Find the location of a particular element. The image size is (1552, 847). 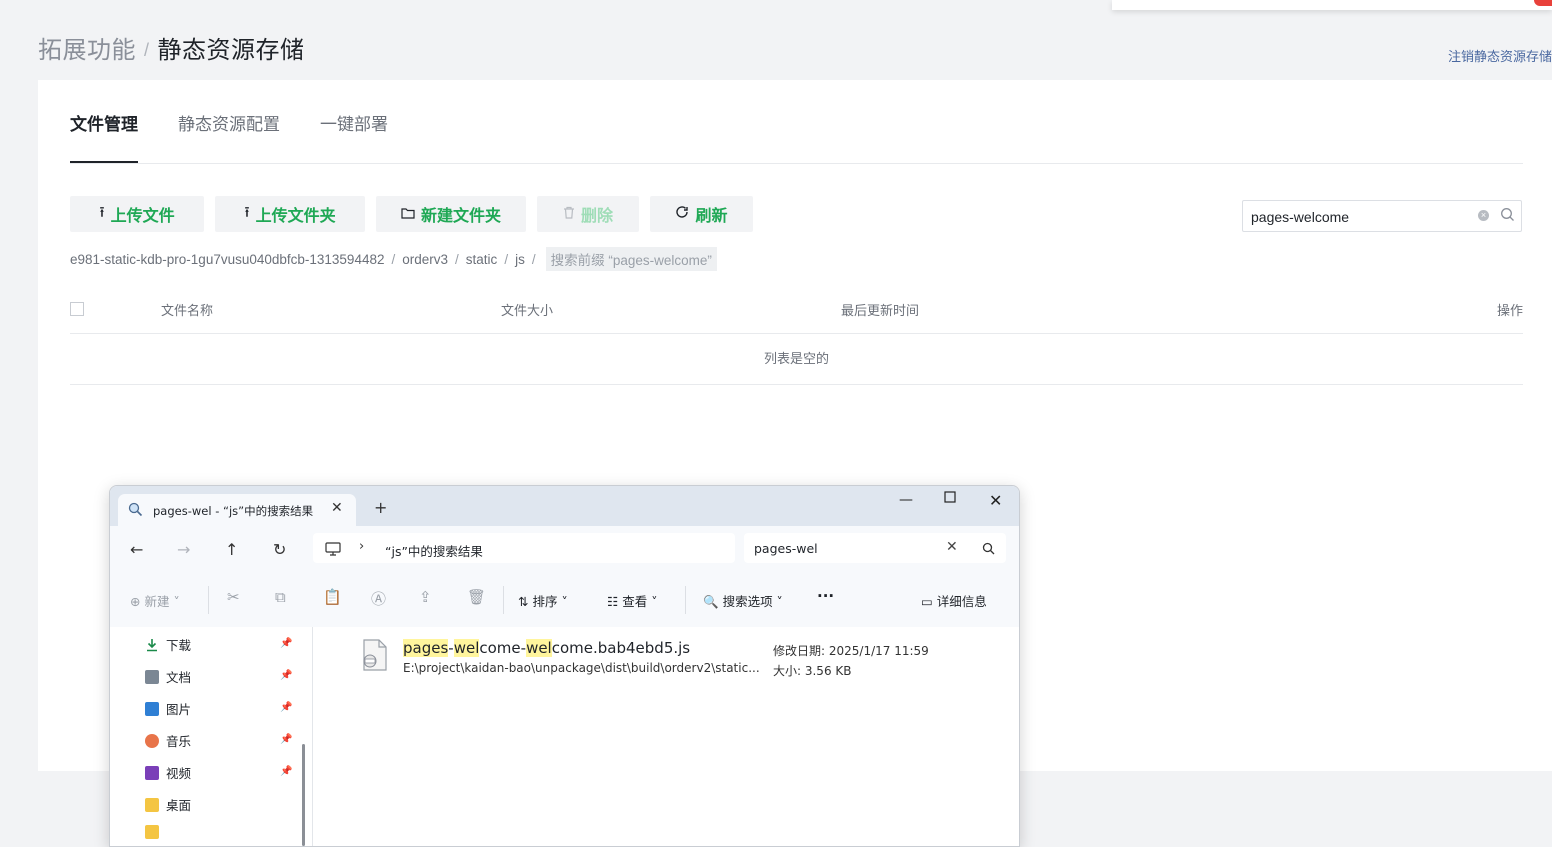

new-item-label: 新建 is located at coordinates (157, 601).